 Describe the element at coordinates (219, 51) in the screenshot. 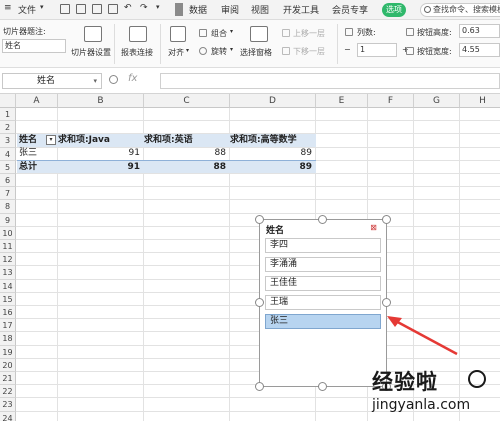

I see `rotate-button: 旋转` at that location.